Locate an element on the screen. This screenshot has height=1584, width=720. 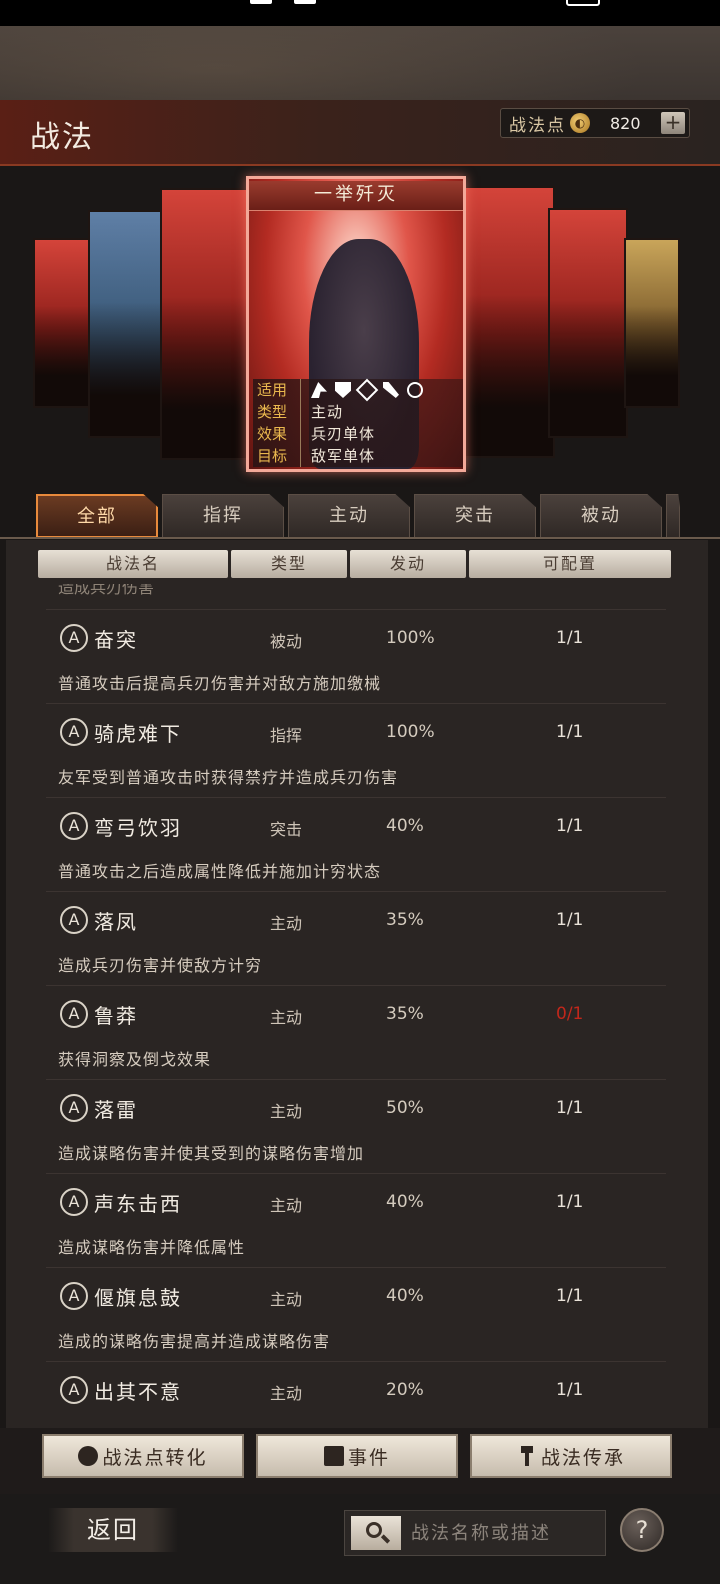
skill-desc: 友军受到普通攻击时获得禁疗并造成兵刃伤害 is located at coordinates (228, 777).